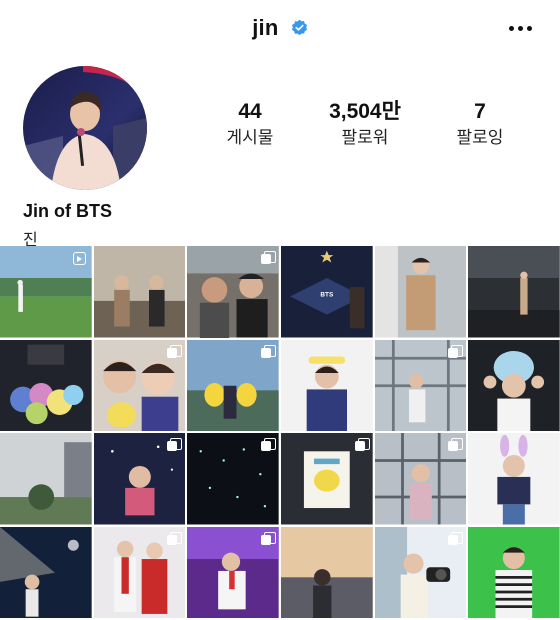 The image size is (560, 620). I want to click on username-title: jin, so click(280, 27).